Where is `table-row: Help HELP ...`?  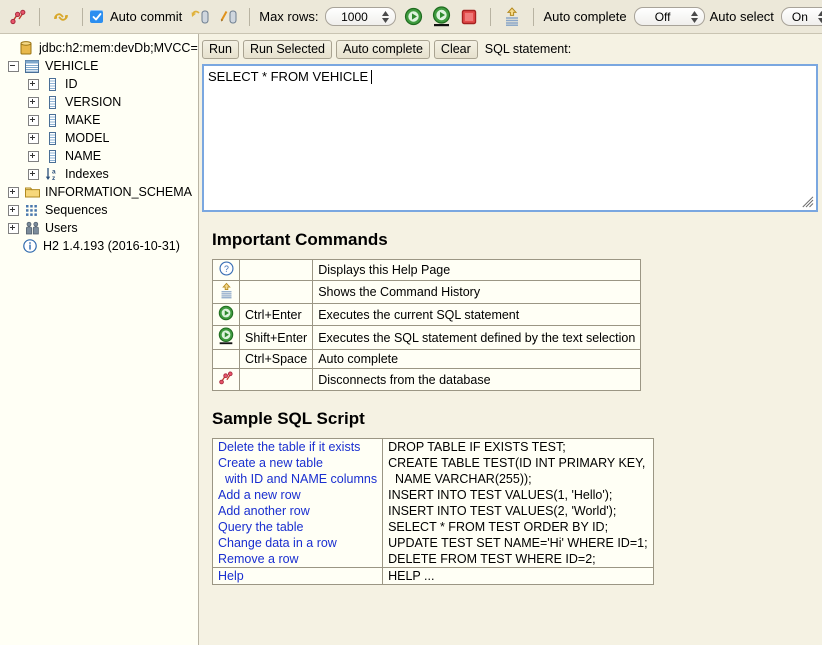
table-row: Help HELP ... is located at coordinates (432, 576).